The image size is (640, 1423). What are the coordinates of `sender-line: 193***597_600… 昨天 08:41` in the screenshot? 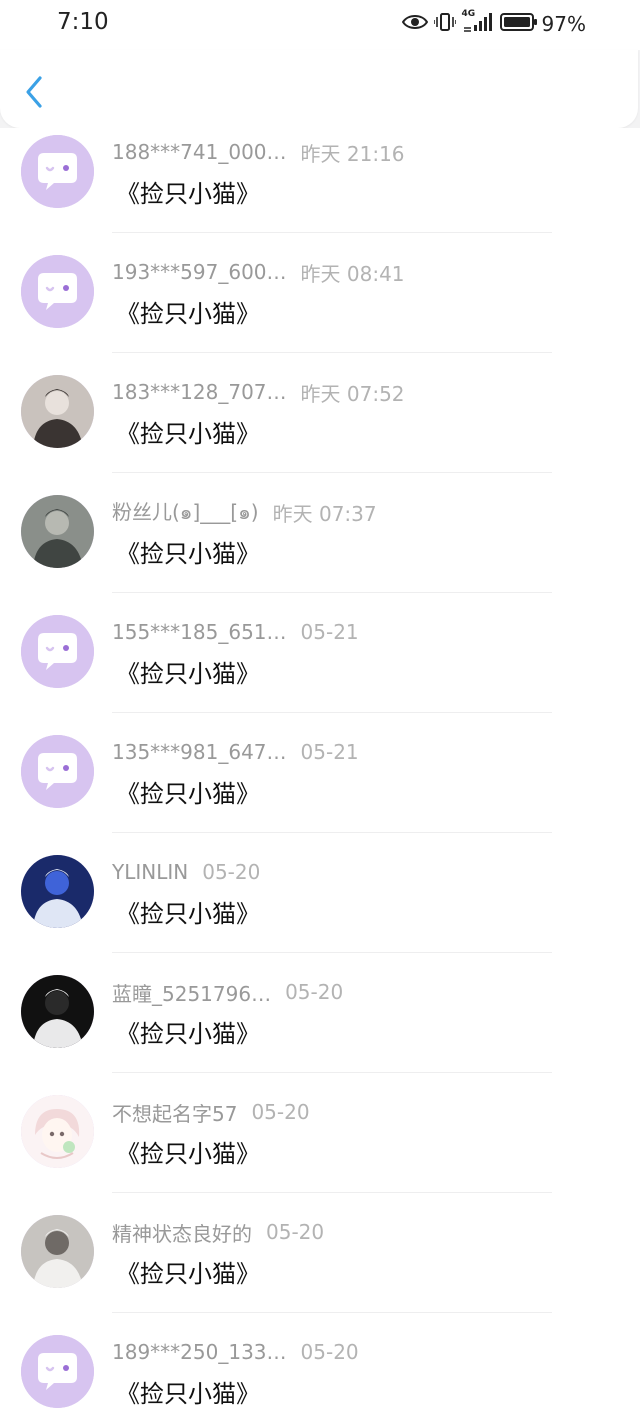 It's located at (258, 272).